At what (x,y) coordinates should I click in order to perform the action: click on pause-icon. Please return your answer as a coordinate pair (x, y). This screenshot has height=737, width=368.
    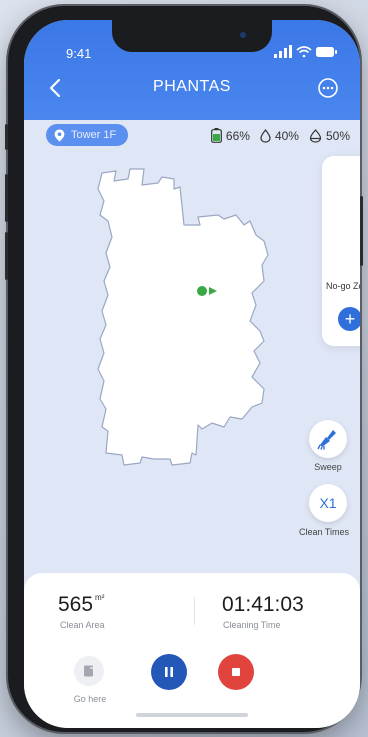
    Looking at the image, I should click on (169, 672).